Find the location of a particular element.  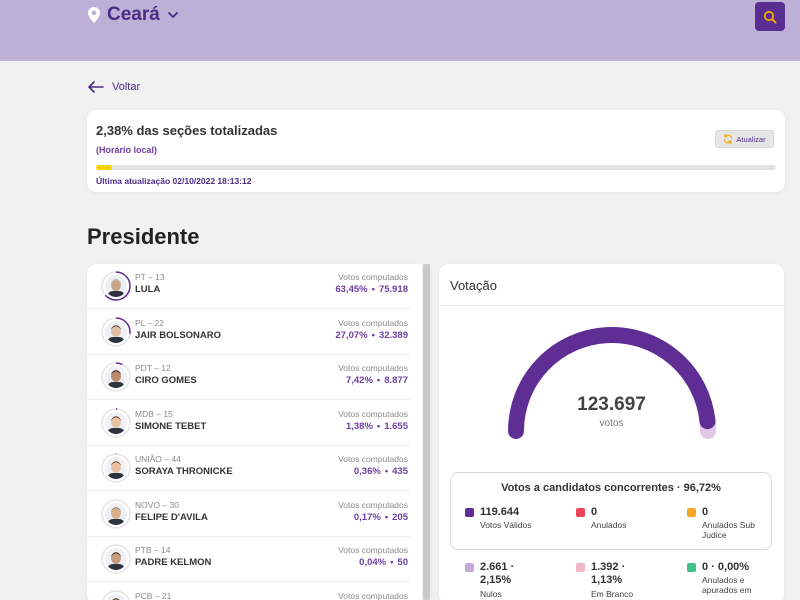

stat-value: 0 · 0,00% is located at coordinates (726, 567).